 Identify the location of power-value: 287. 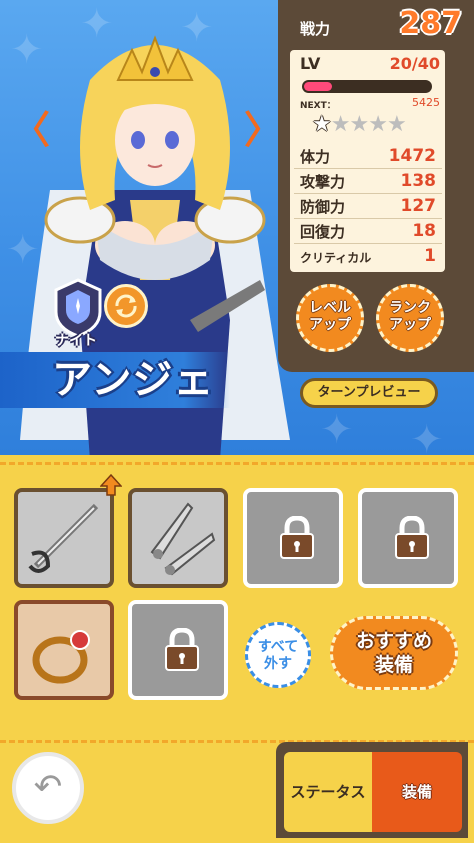
(430, 23).